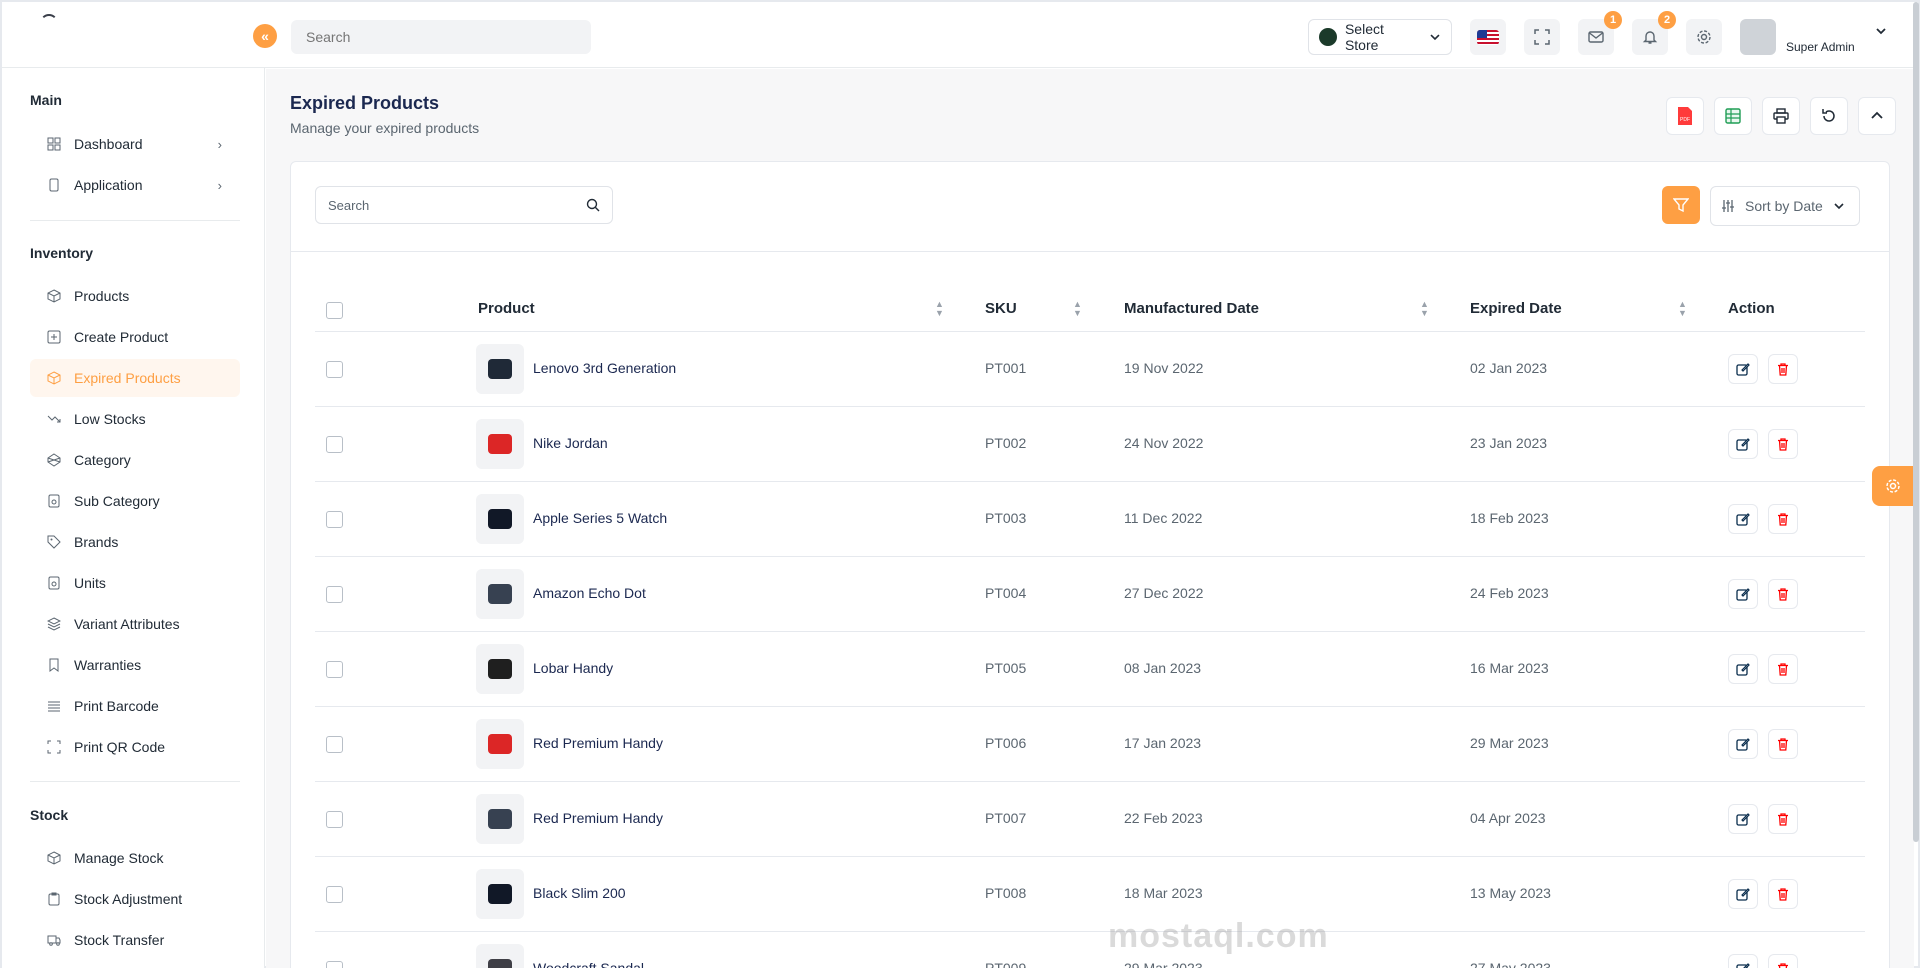 This screenshot has width=1920, height=968. I want to click on product-name: Lobar Handy, so click(573, 668).